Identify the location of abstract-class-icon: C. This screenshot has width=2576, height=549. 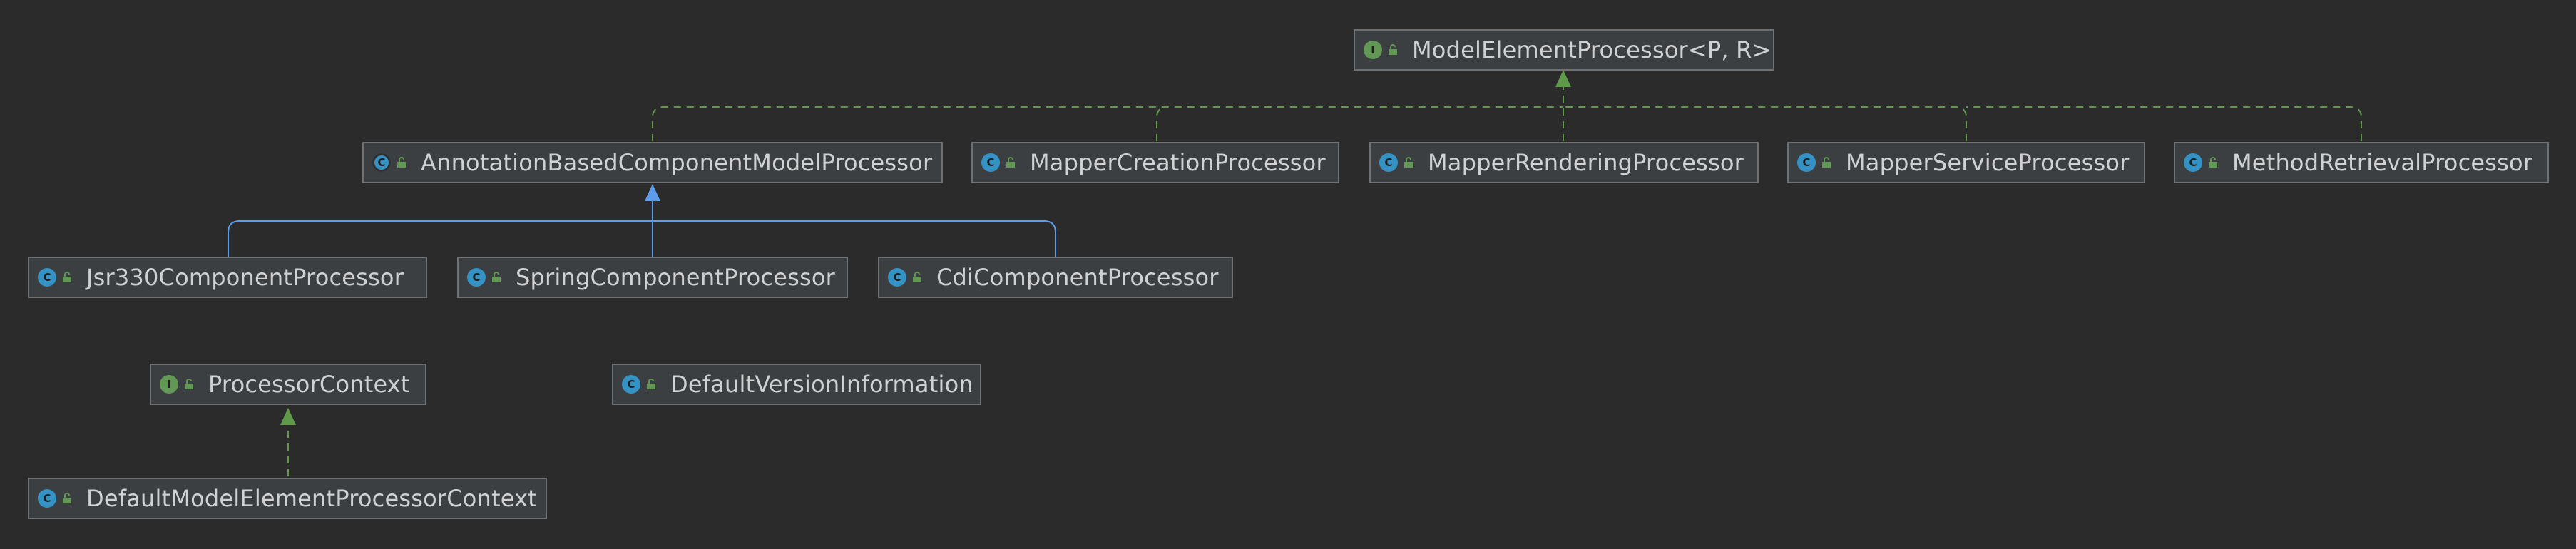
(382, 162).